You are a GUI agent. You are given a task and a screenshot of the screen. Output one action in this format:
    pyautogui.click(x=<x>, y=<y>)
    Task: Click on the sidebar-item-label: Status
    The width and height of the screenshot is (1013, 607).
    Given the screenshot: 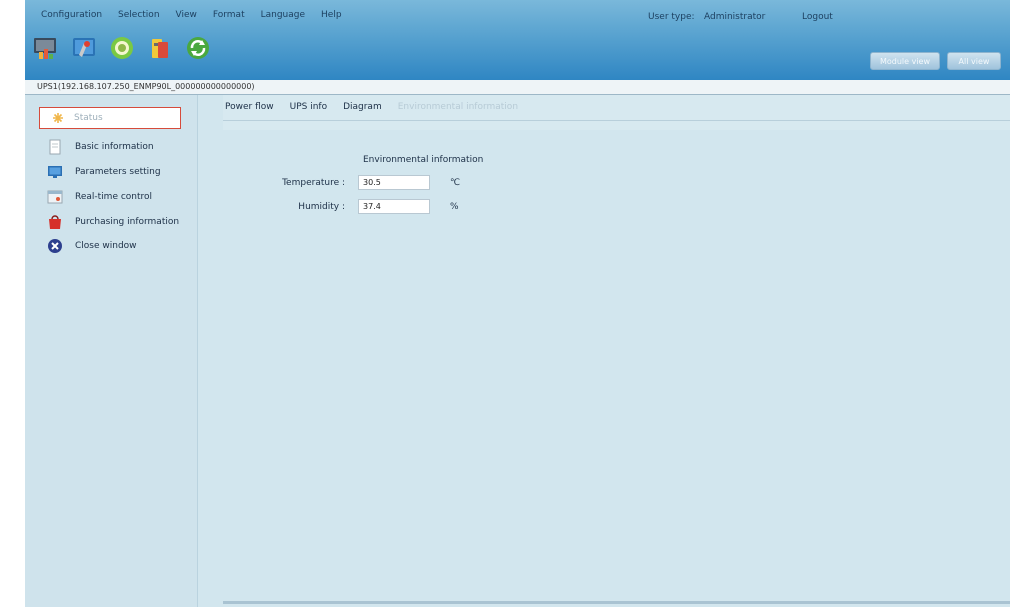 What is the action you would take?
    pyautogui.click(x=88, y=118)
    